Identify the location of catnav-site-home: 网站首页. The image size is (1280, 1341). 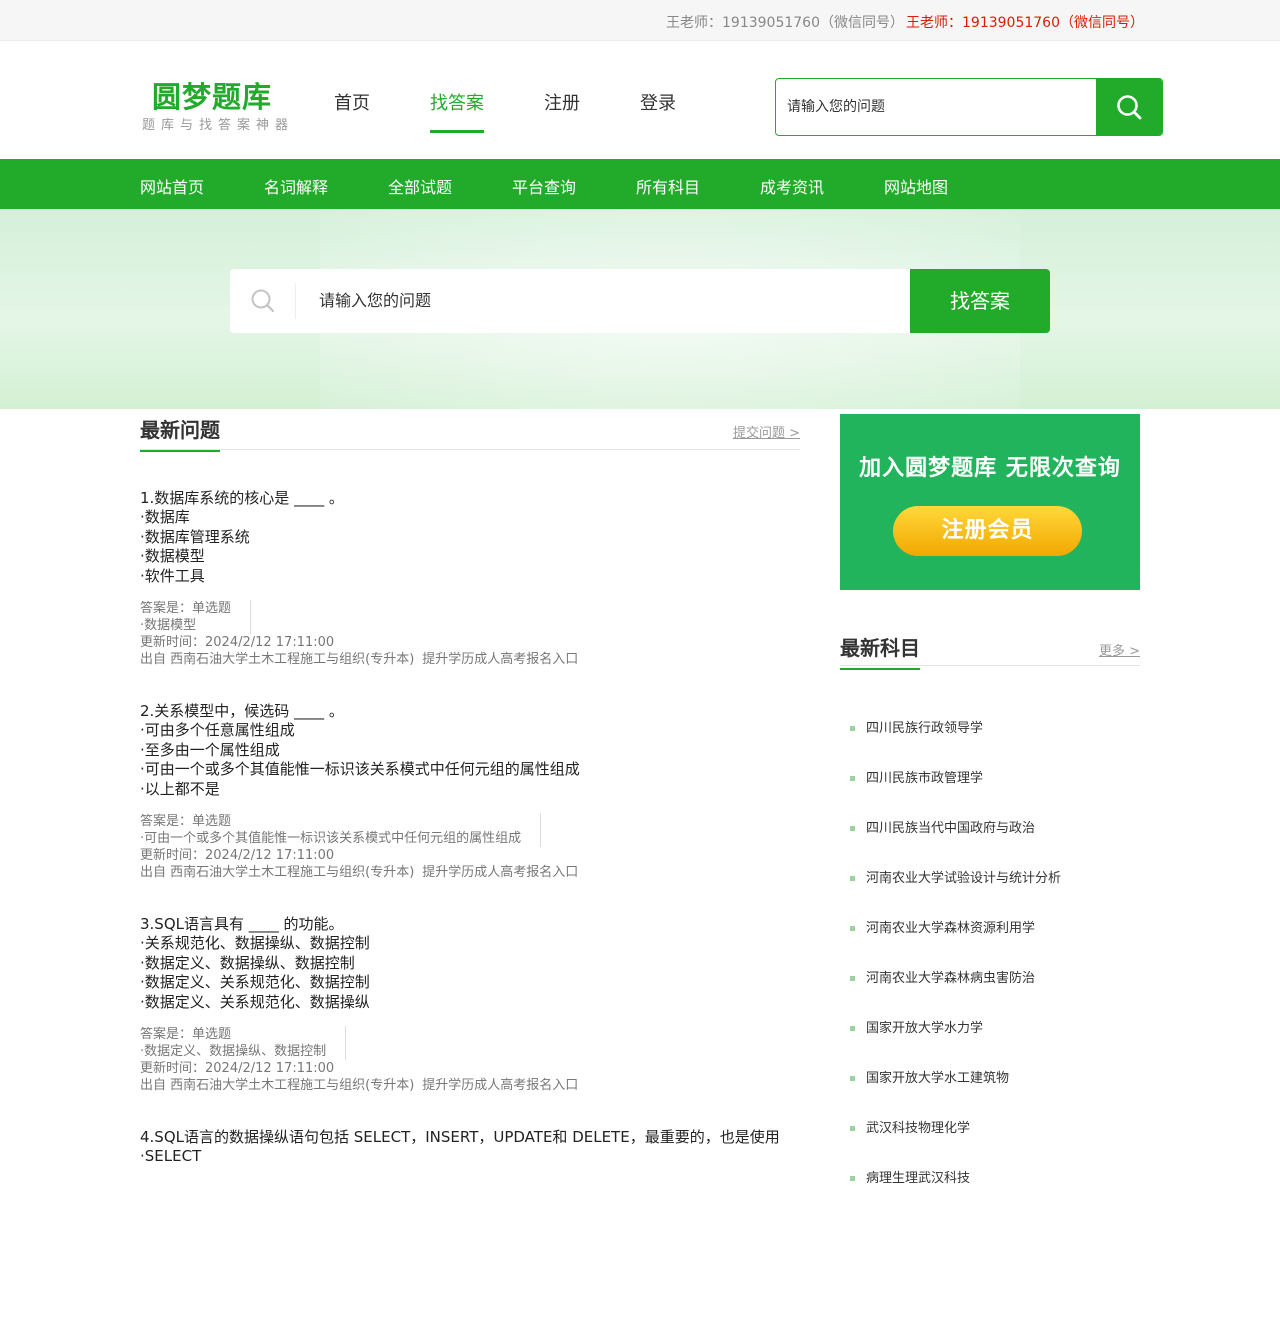
(172, 186).